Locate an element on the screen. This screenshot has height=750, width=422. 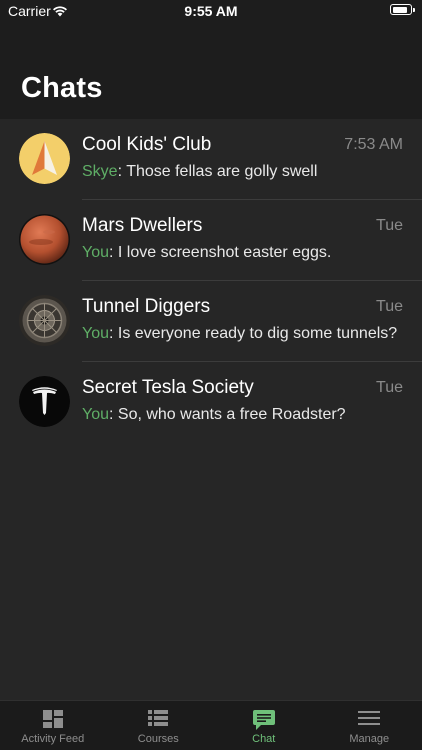
tab-label: Activity Feed is located at coordinates (53, 739).